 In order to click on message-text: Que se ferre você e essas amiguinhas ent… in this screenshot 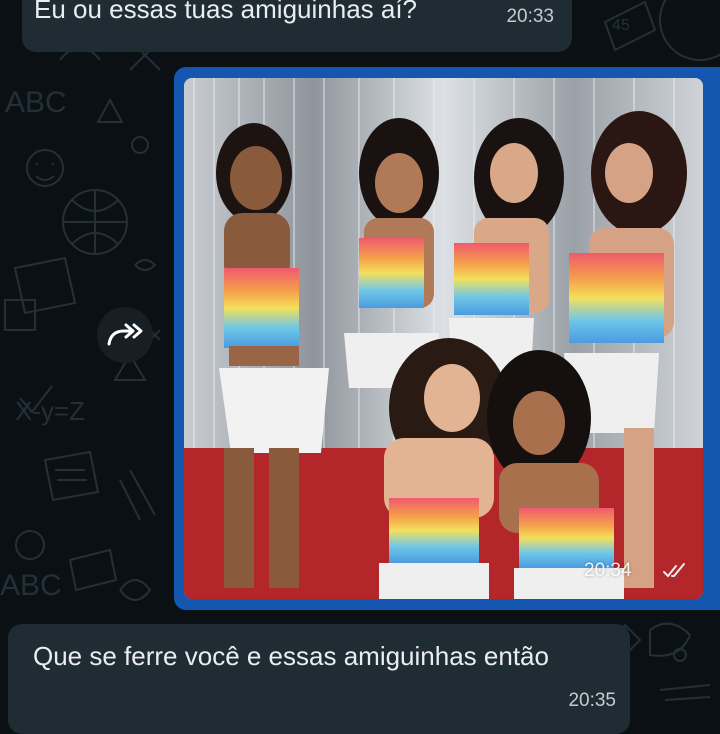, I will do `click(291, 656)`.